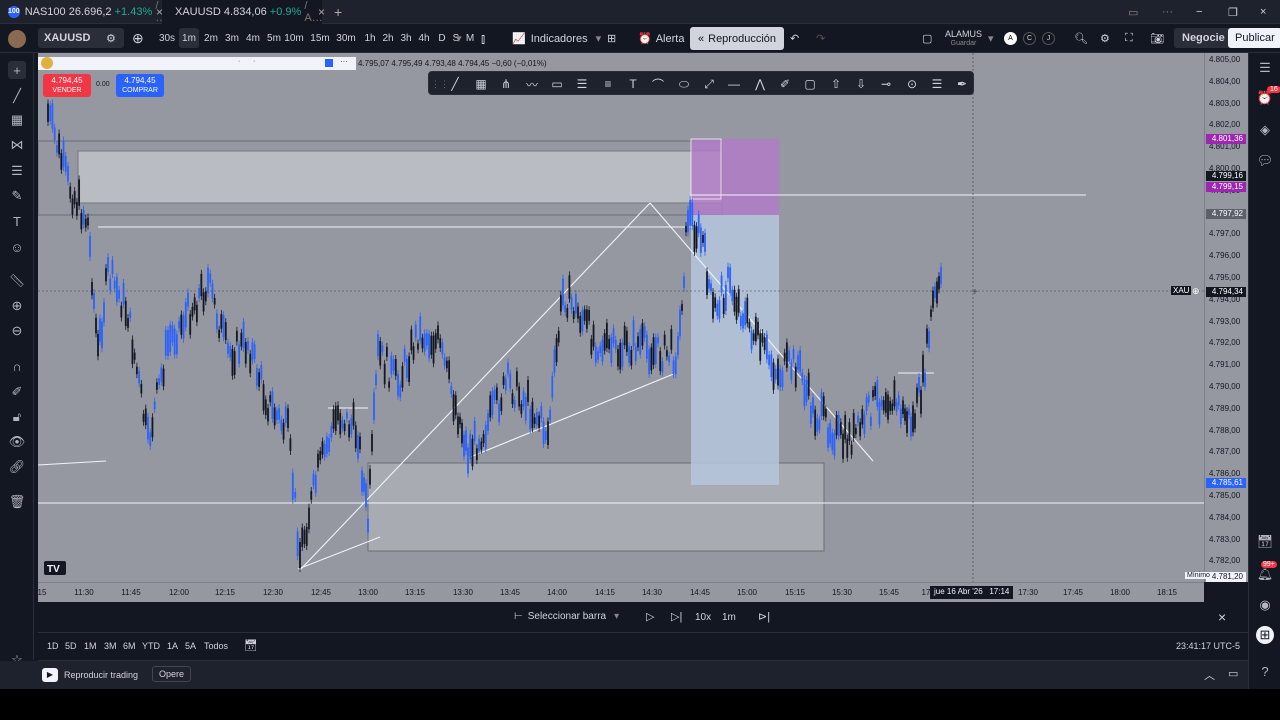  I want to click on fib-tool-icon: ☰, so click(582, 84).